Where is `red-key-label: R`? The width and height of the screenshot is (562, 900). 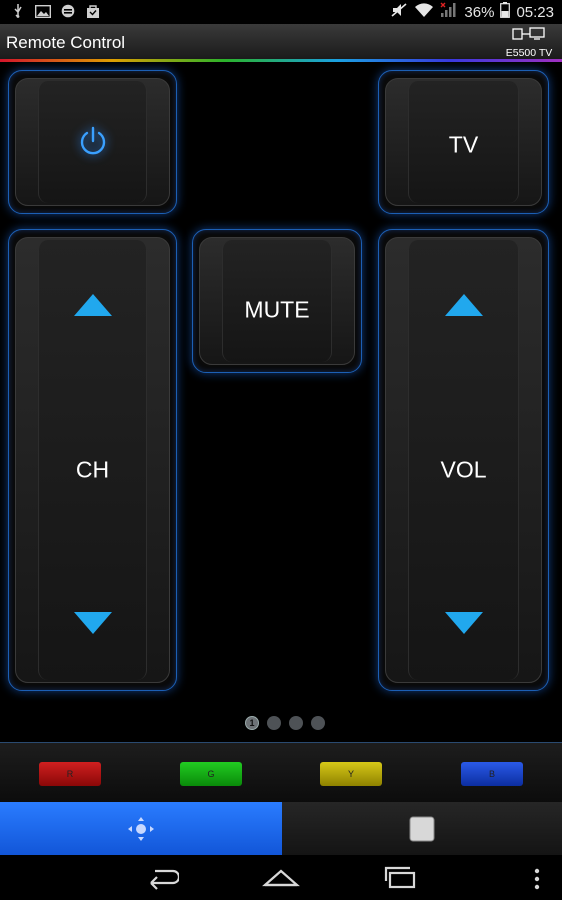 red-key-label: R is located at coordinates (70, 774).